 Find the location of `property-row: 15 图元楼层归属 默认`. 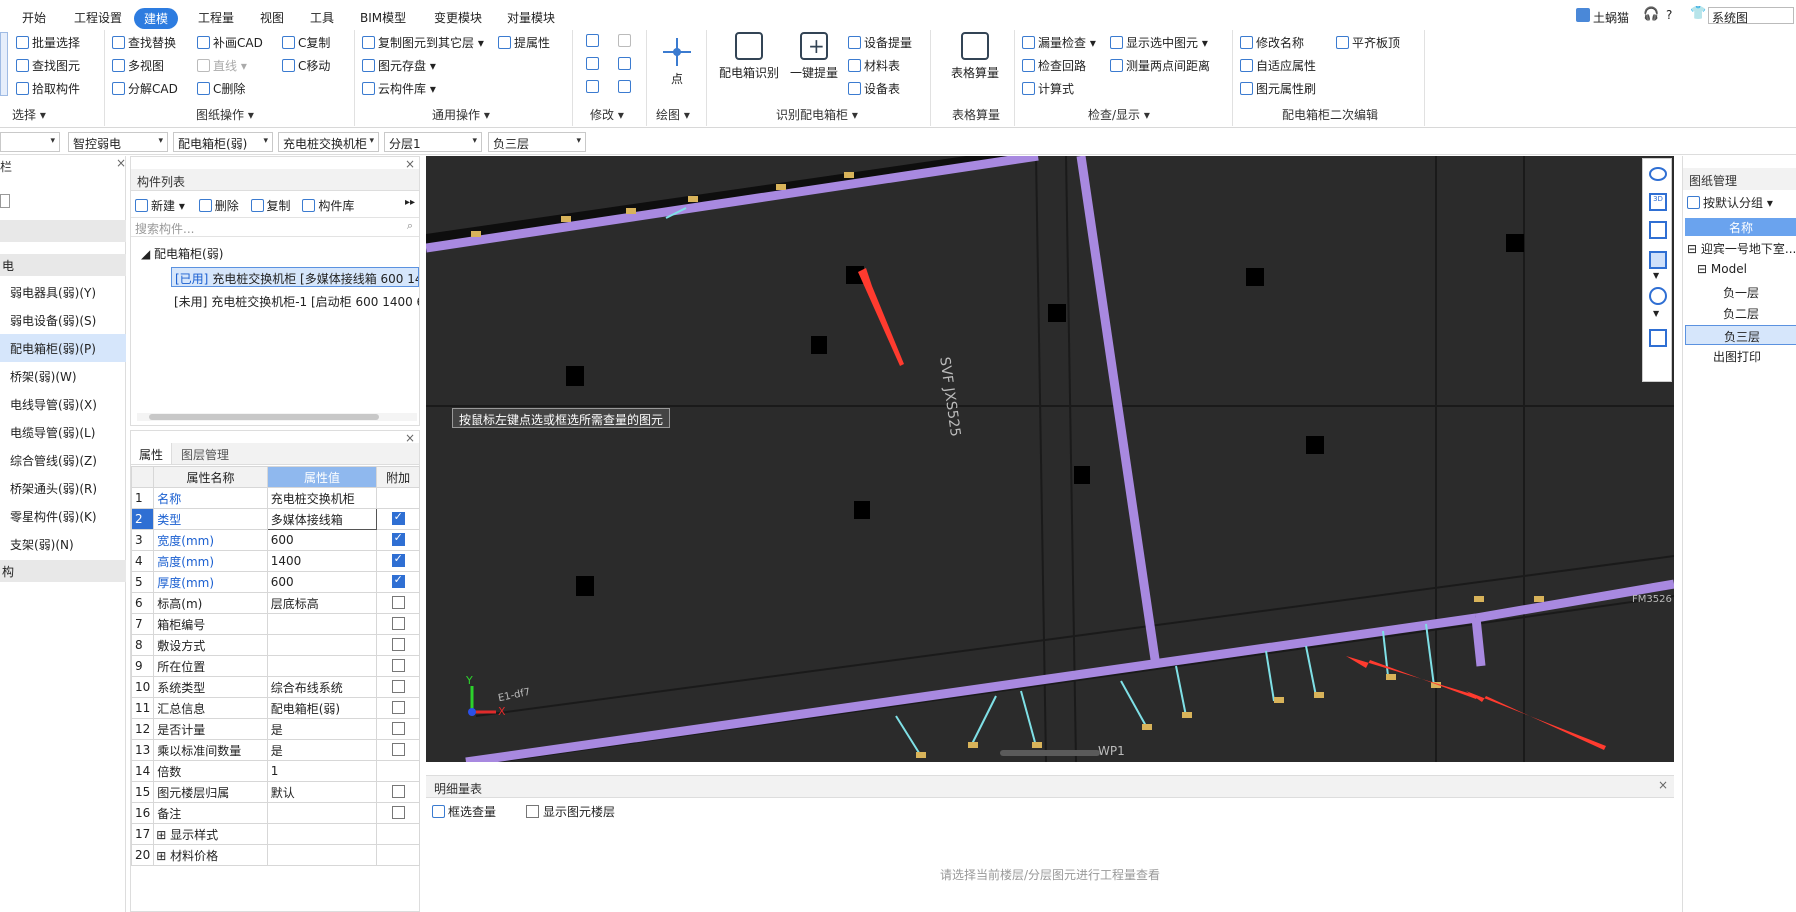

property-row: 15 图元楼层归属 默认 is located at coordinates (275, 792).